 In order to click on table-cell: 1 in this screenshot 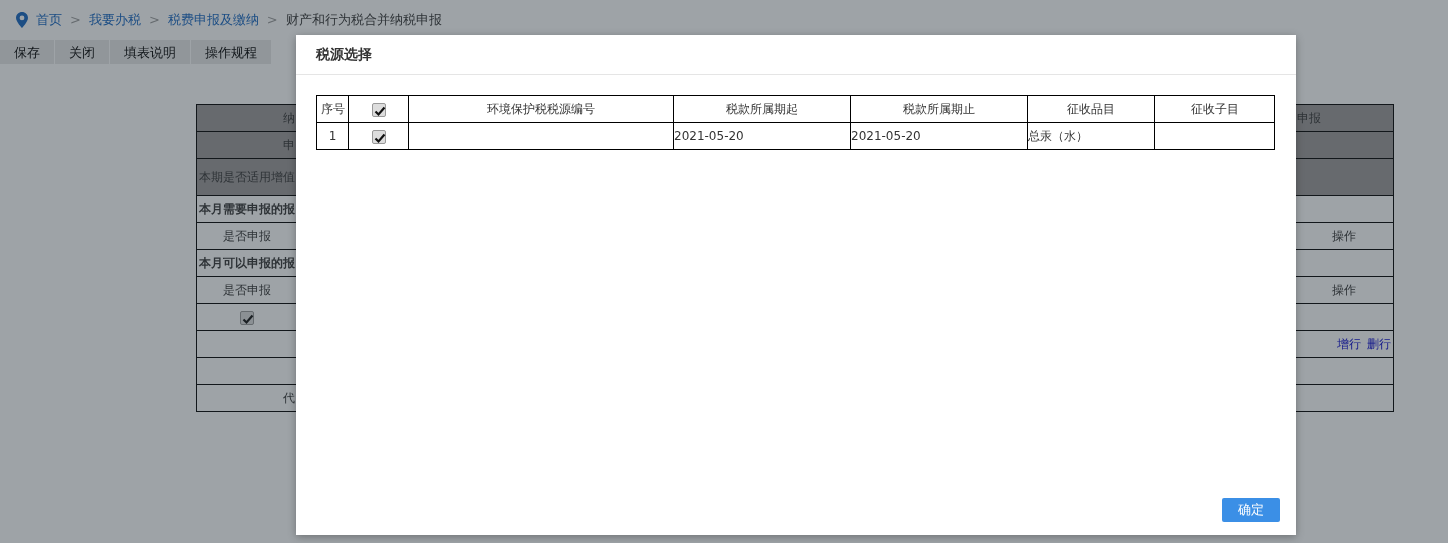, I will do `click(332, 136)`.